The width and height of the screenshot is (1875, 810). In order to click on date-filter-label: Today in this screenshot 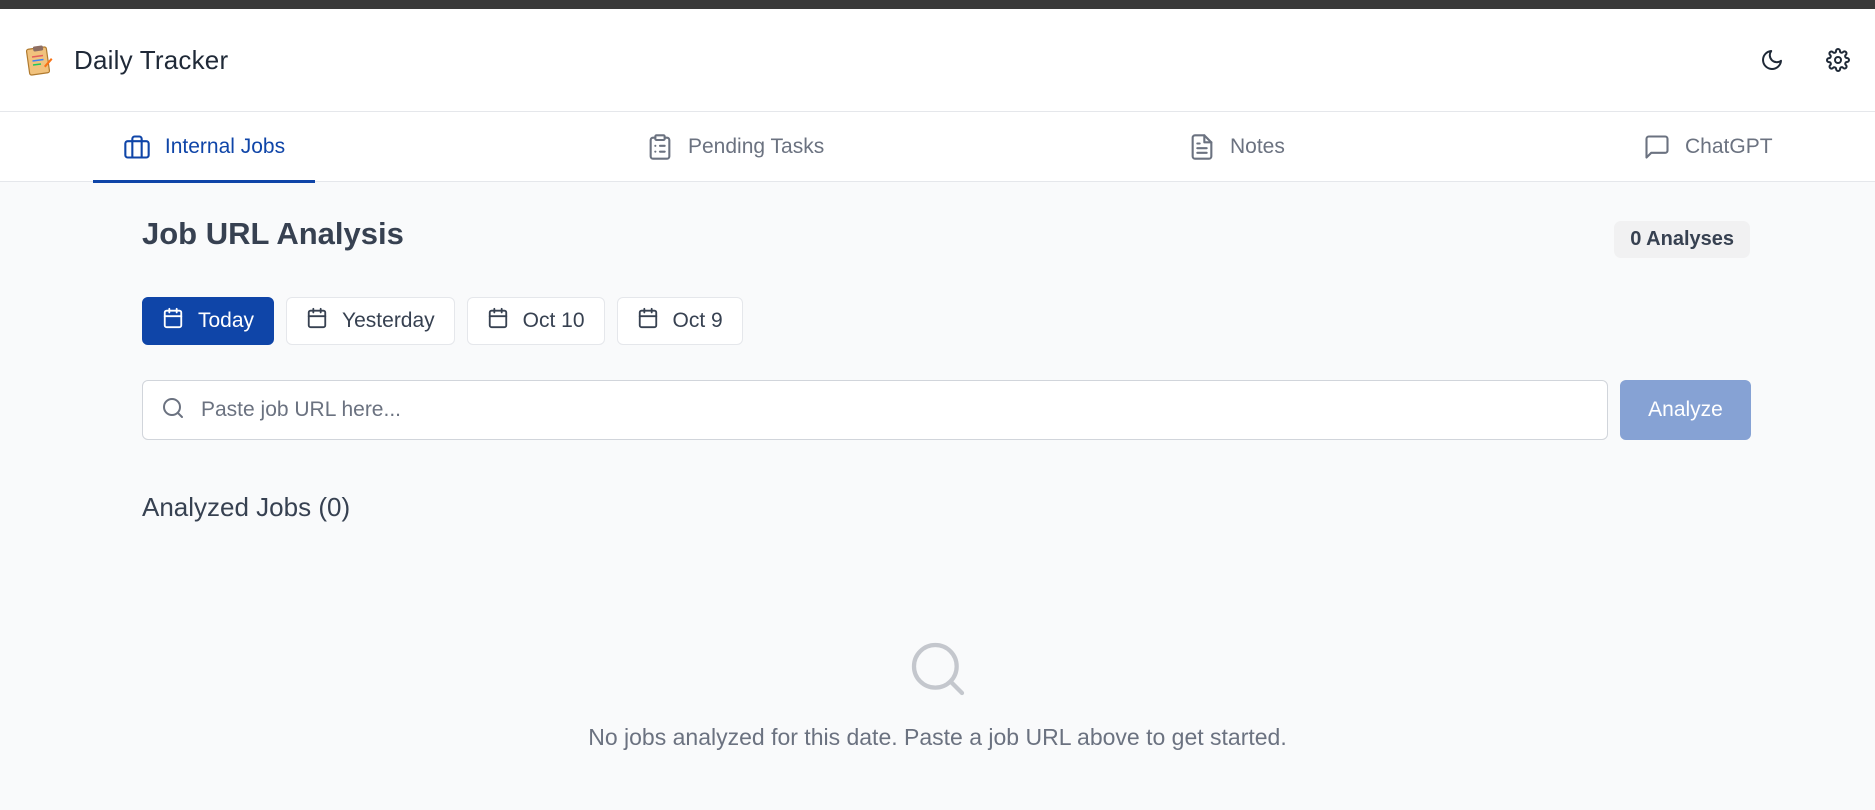, I will do `click(226, 320)`.